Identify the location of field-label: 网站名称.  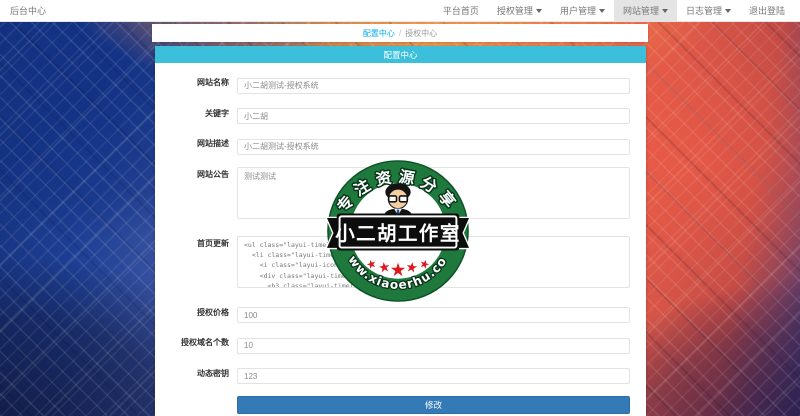
(213, 82).